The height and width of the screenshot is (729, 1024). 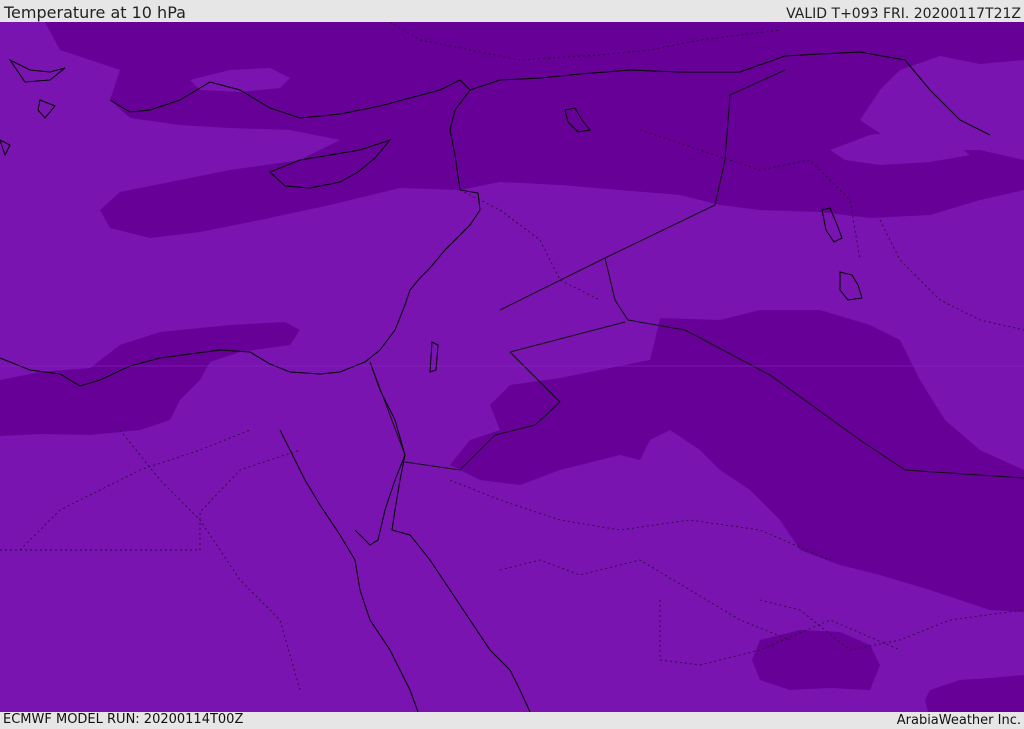 What do you see at coordinates (903, 14) in the screenshot?
I see `valid-time: VALID T+093 FRI. 20200117T21Z` at bounding box center [903, 14].